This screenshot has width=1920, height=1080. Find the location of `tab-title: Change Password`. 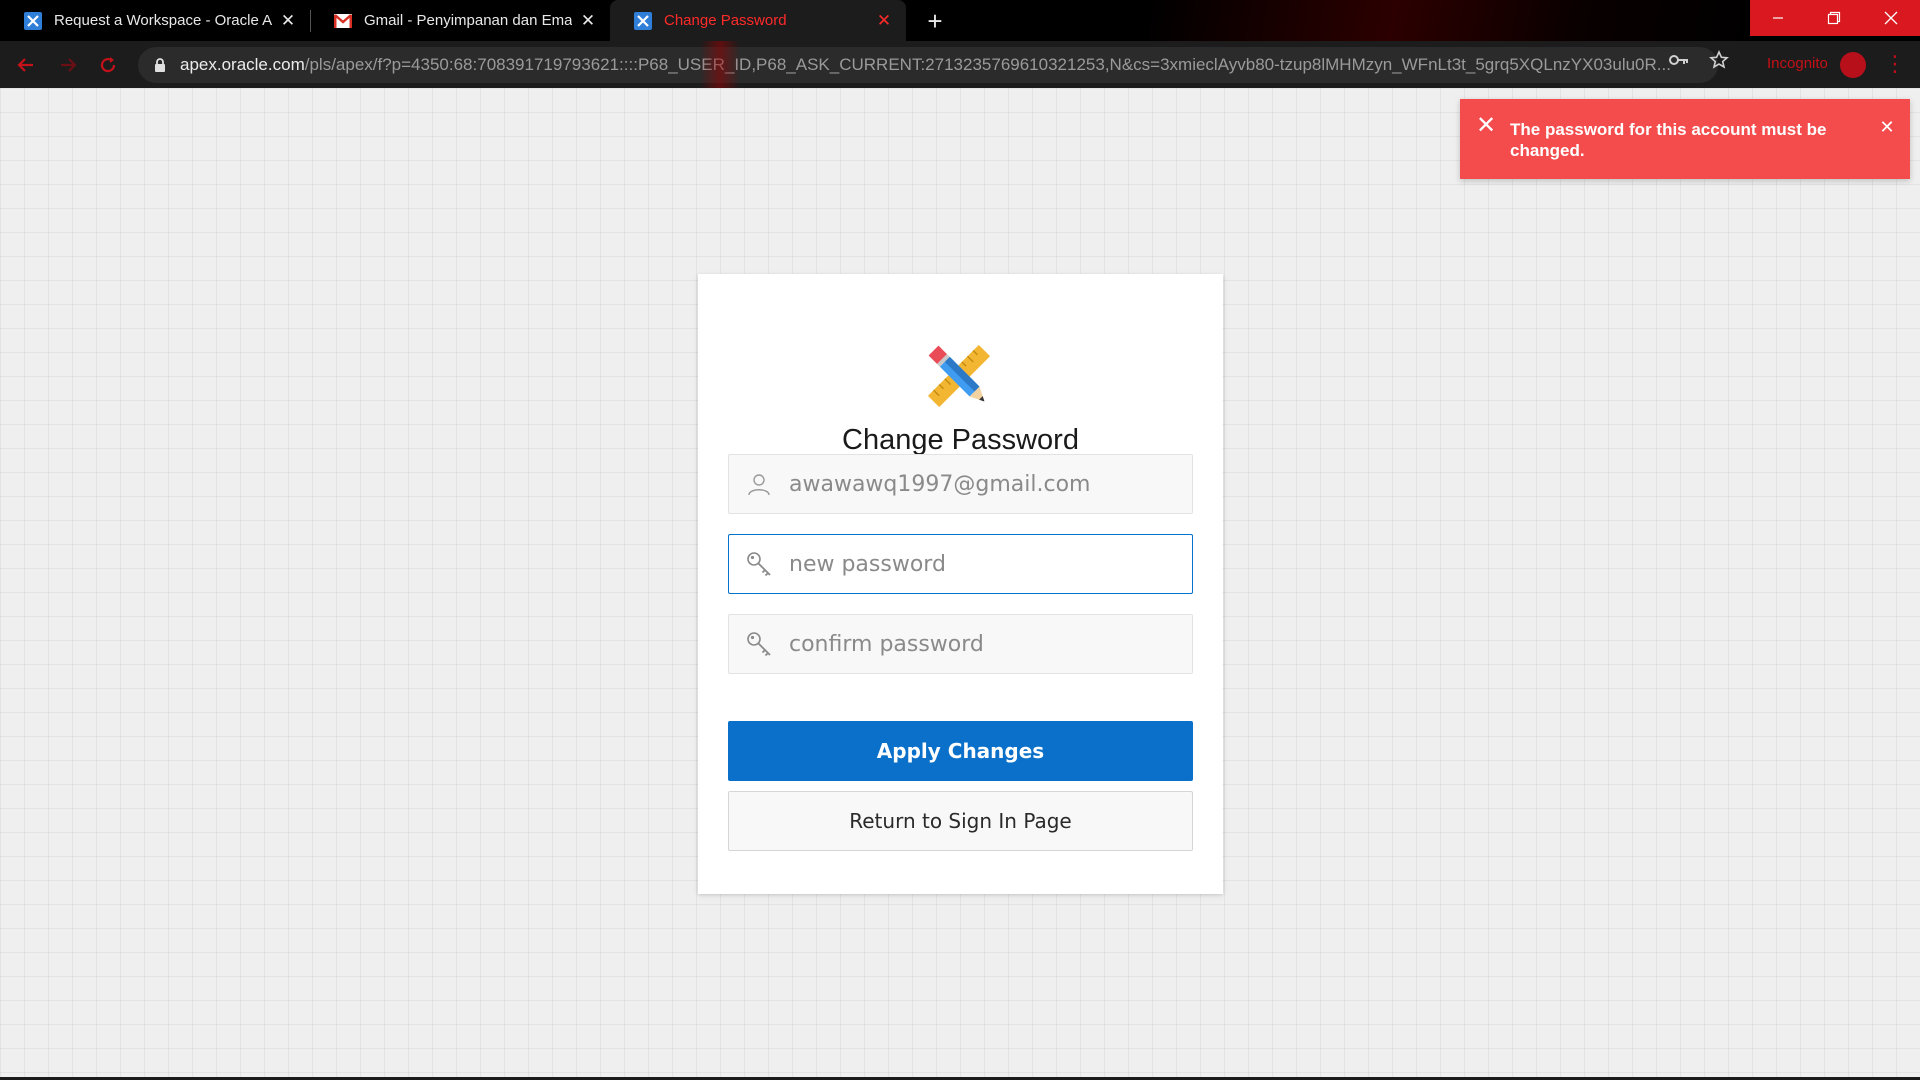

tab-title: Change Password is located at coordinates (725, 20).